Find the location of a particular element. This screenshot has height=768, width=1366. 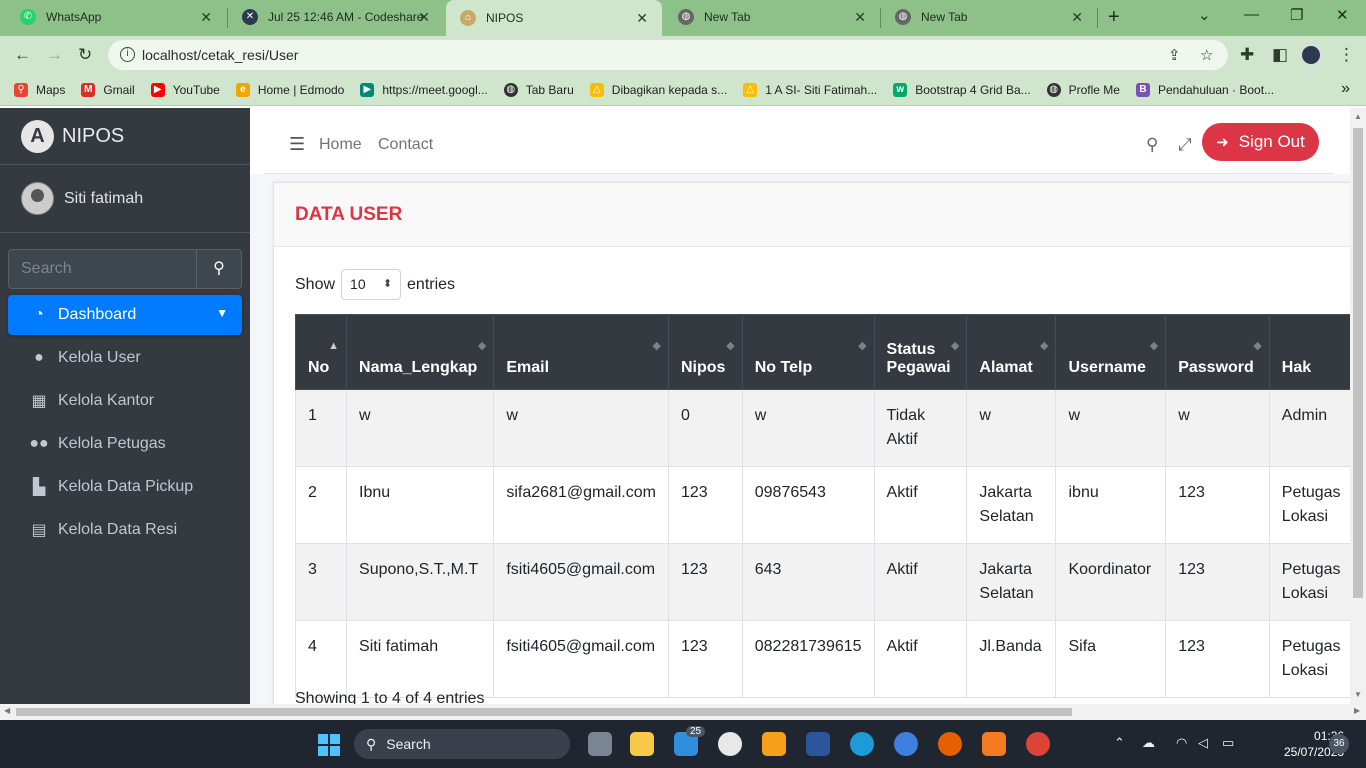

app-store-icon is located at coordinates (906, 744).